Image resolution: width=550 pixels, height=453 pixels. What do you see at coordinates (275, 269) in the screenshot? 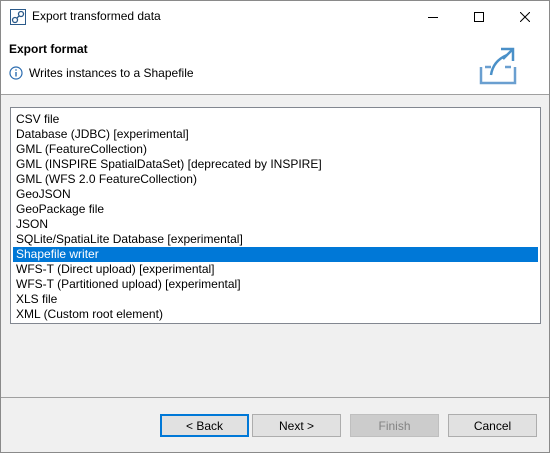
I see `list-item: WFS-T (Direct upload) [experimental]` at bounding box center [275, 269].